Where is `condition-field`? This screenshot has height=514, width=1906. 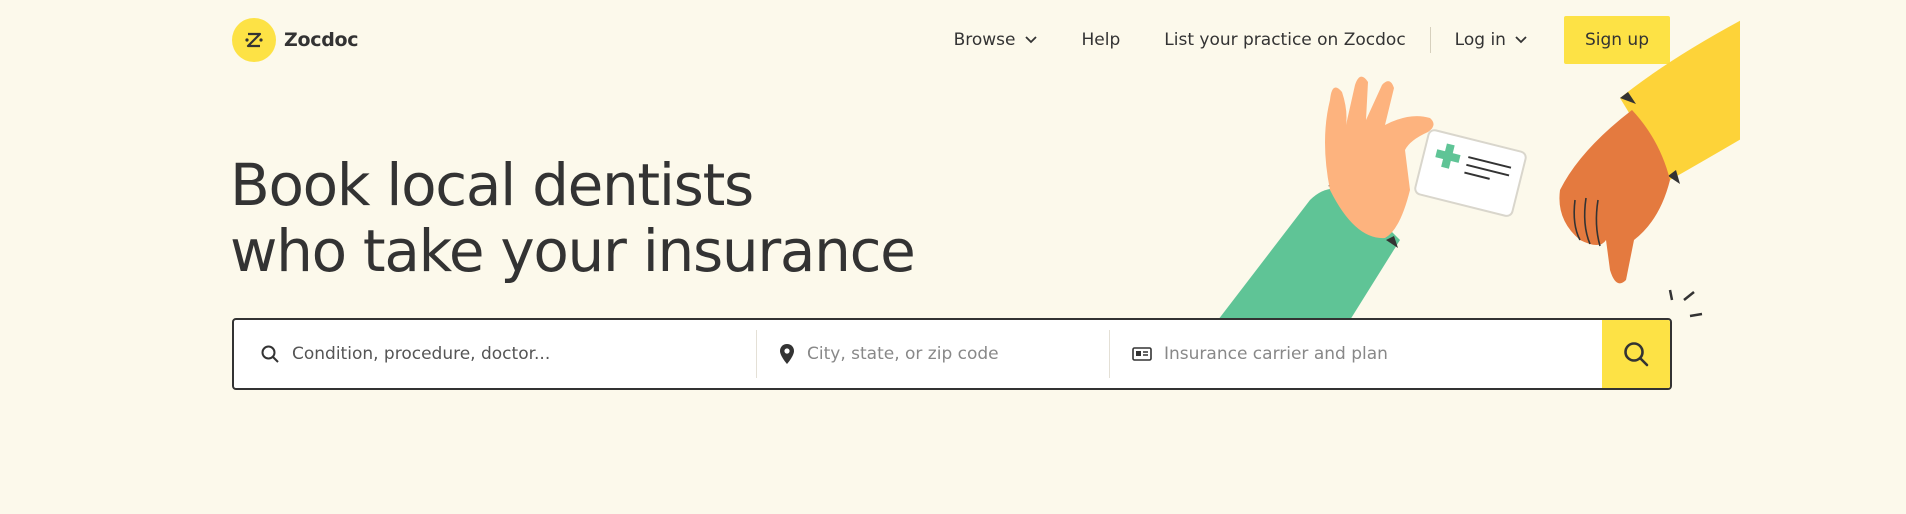 condition-field is located at coordinates (495, 354).